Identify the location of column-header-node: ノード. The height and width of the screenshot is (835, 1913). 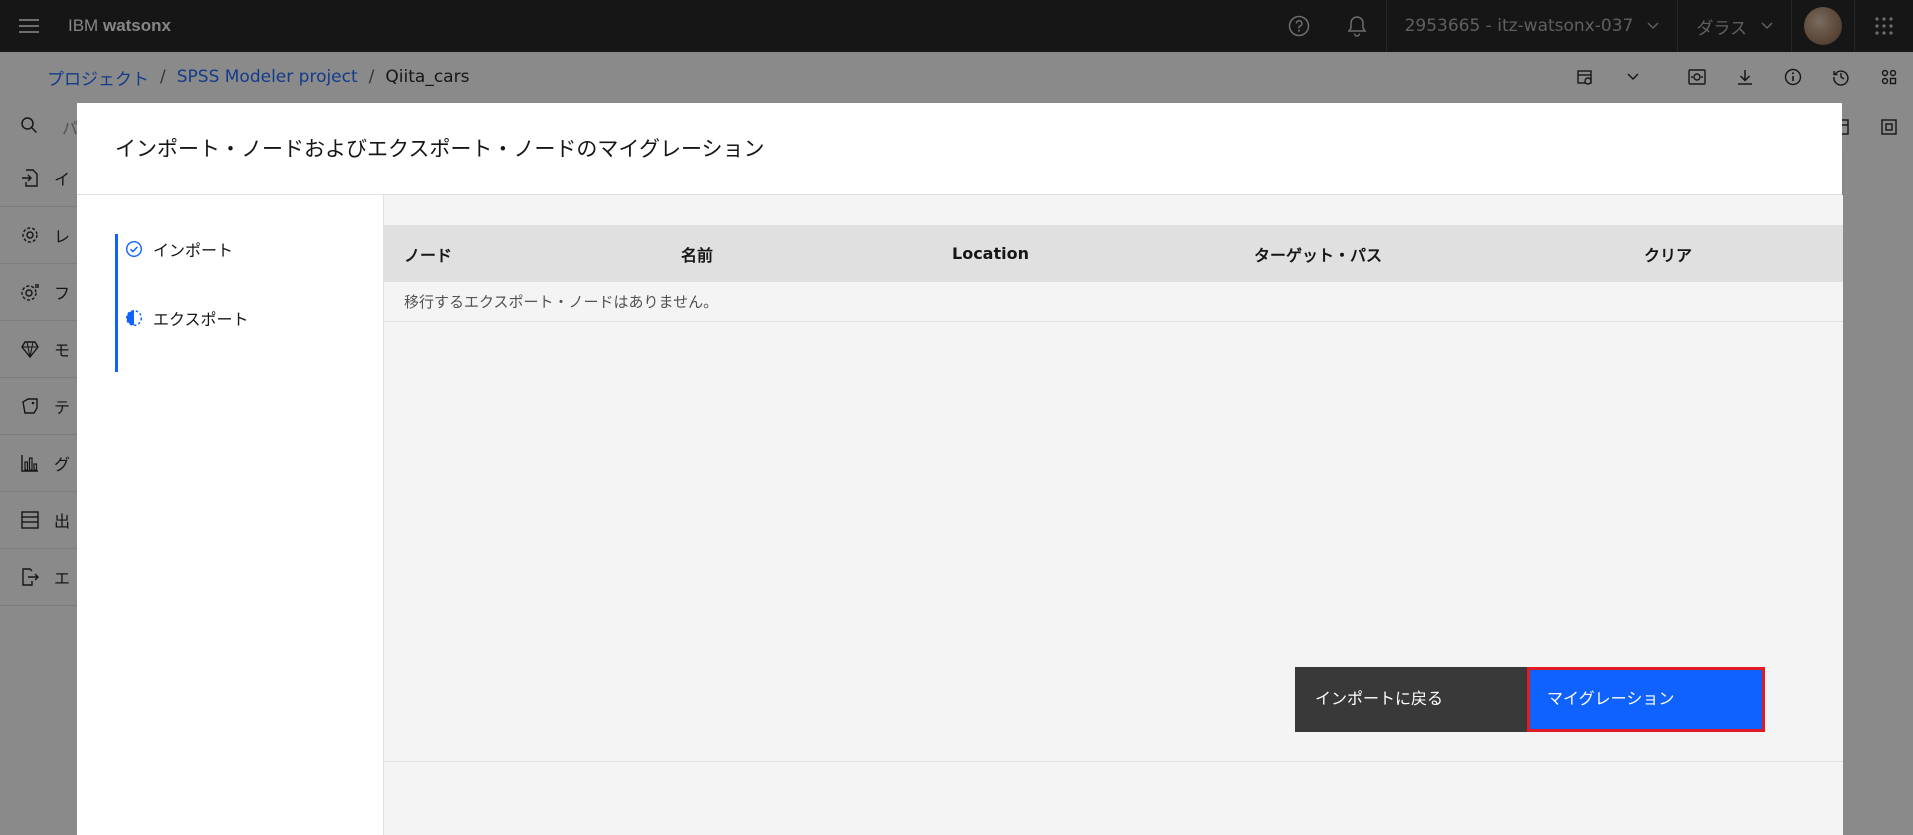
(428, 253).